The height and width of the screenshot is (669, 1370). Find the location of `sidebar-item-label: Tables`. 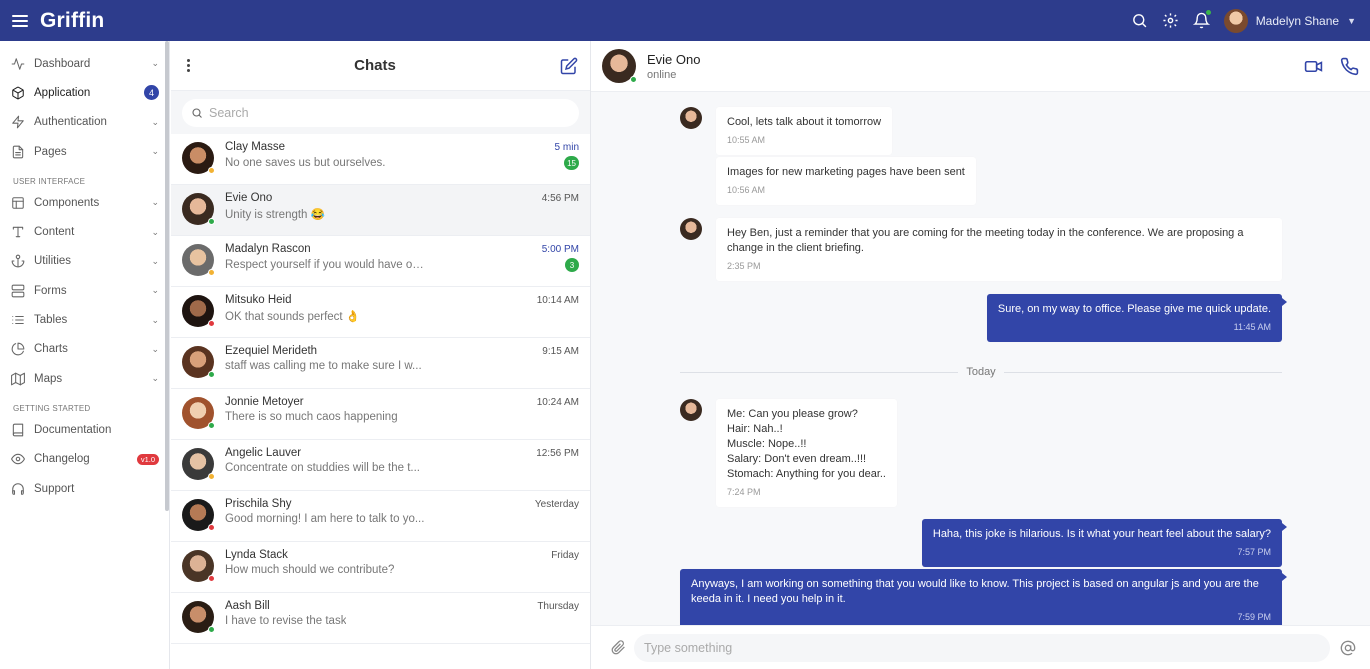

sidebar-item-label: Tables is located at coordinates (51, 320).